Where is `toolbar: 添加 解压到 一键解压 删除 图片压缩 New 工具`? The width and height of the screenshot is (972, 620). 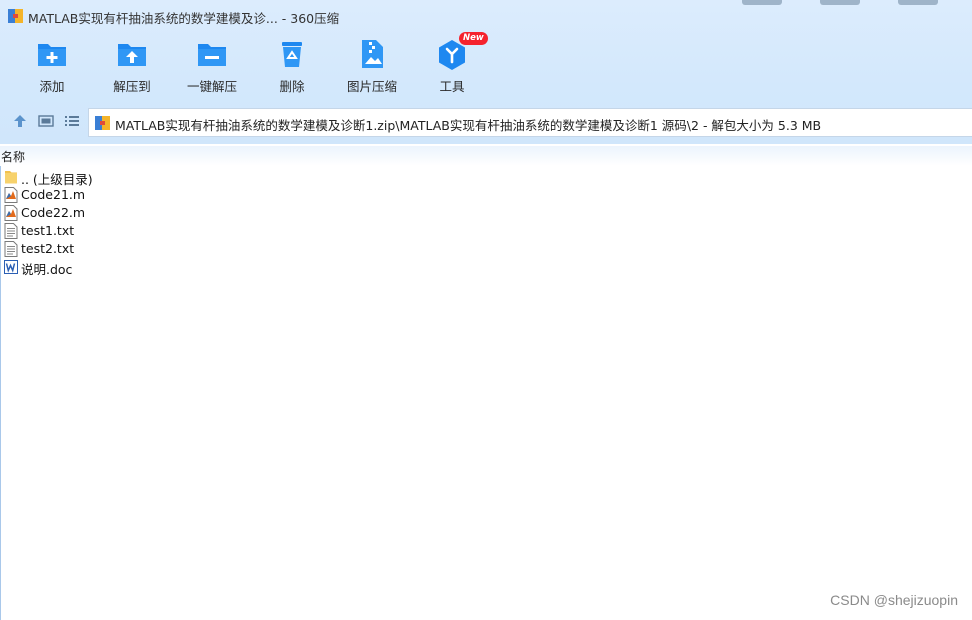 toolbar: 添加 解压到 一键解压 删除 图片压缩 New 工具 is located at coordinates (486, 66).